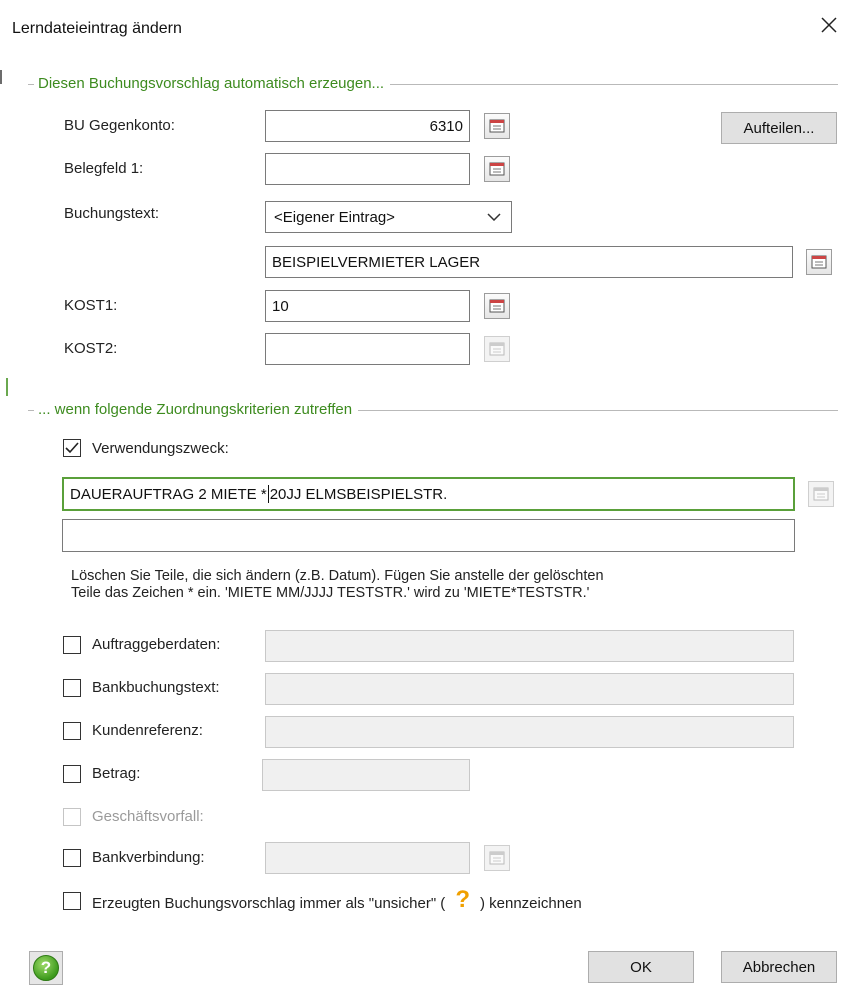 This screenshot has width=845, height=995. What do you see at coordinates (641, 967) in the screenshot?
I see `ok-button: OK` at bounding box center [641, 967].